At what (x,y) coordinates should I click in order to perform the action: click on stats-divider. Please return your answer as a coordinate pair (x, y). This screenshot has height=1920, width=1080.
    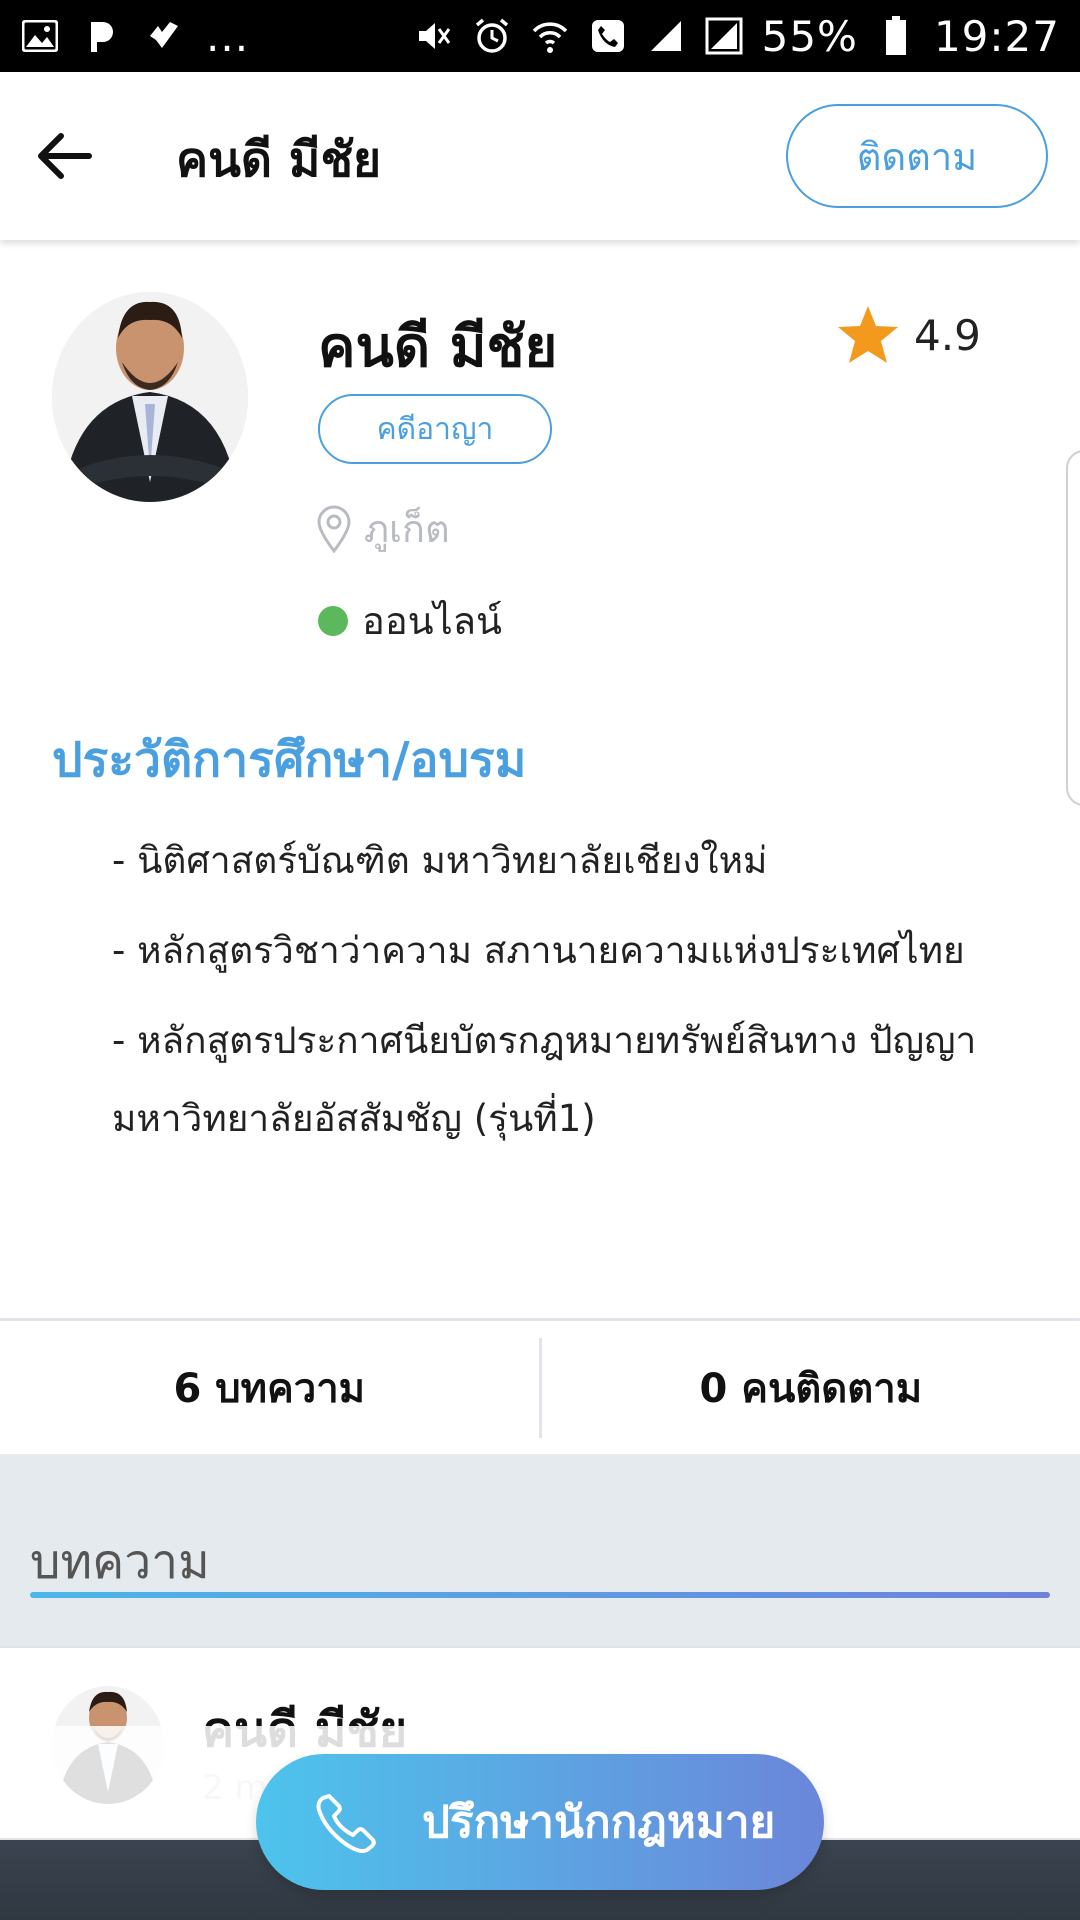
    Looking at the image, I should click on (540, 1319).